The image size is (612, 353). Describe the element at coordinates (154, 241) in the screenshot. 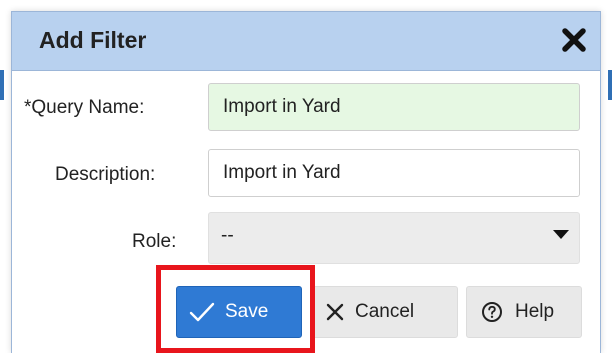

I see `role-label: Role:` at that location.